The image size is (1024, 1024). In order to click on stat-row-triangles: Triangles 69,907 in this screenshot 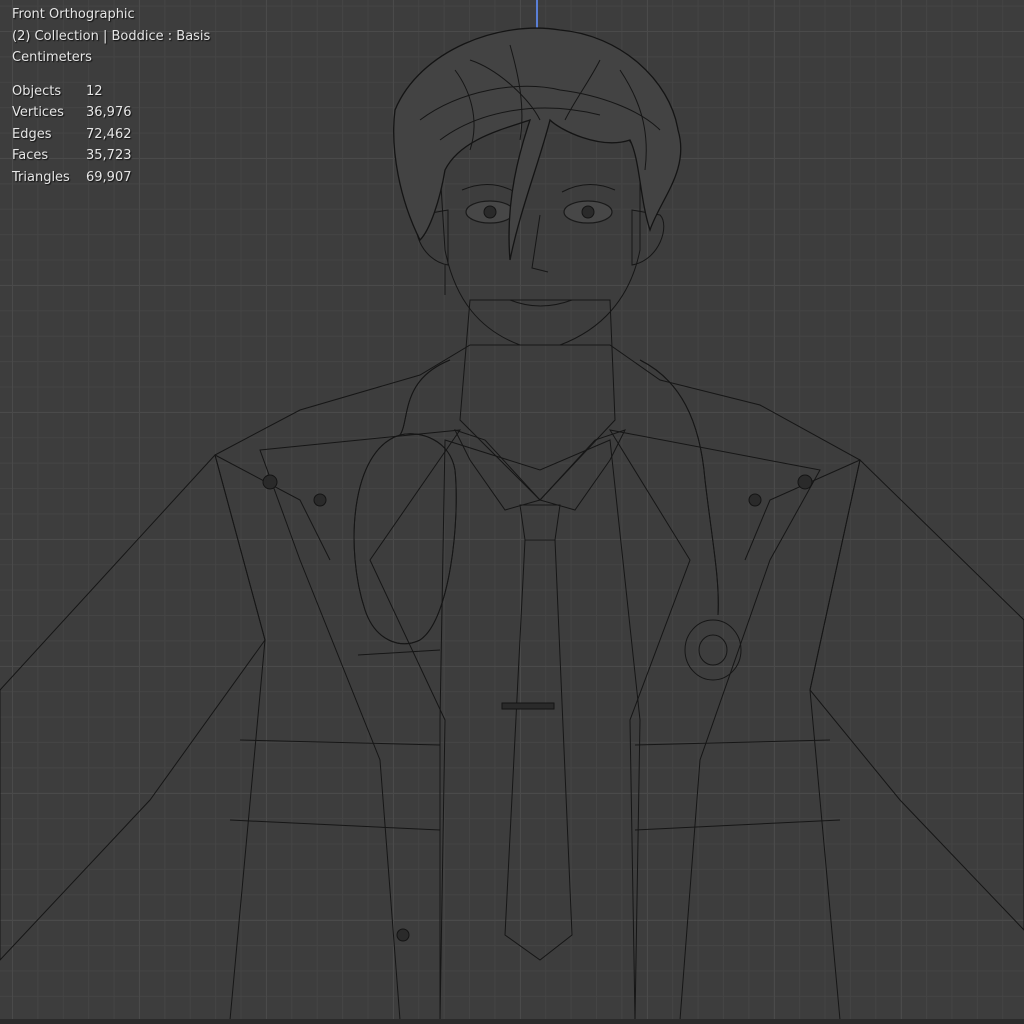, I will do `click(111, 178)`.